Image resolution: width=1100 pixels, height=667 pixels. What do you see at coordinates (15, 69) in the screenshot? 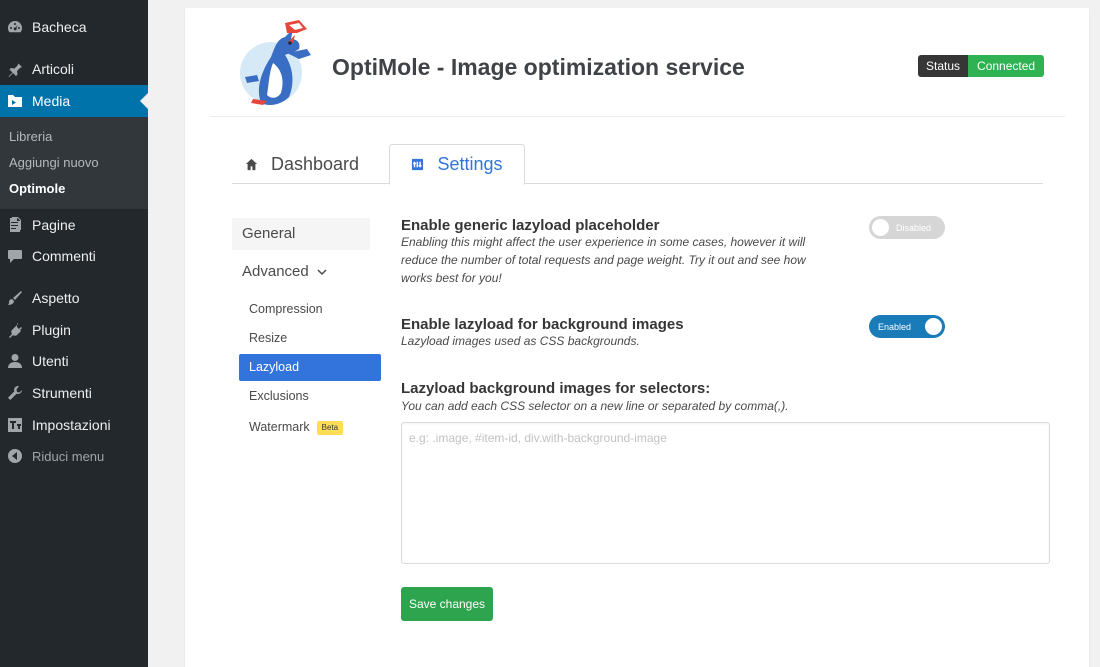
I see `pin-icon` at bounding box center [15, 69].